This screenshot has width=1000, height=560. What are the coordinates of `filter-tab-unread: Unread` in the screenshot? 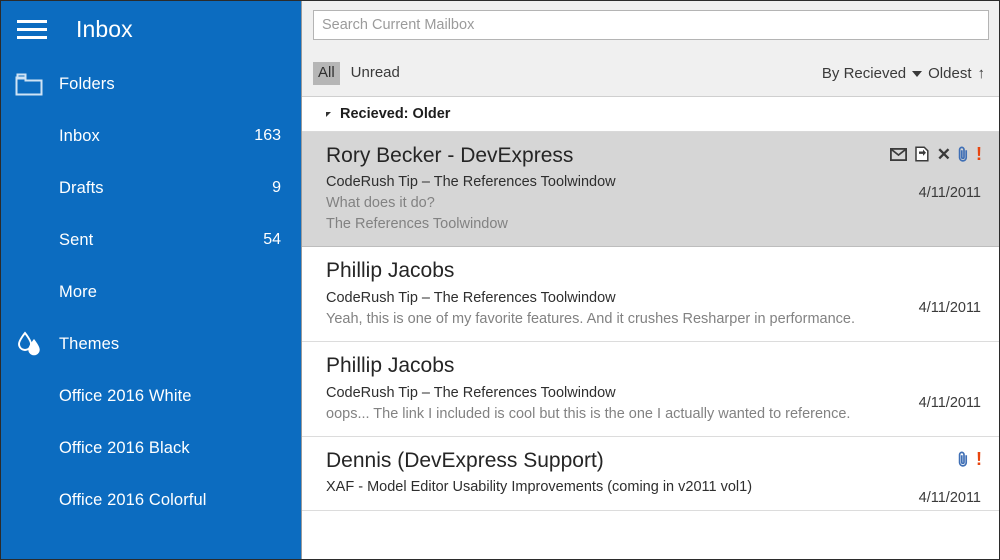 It's located at (375, 74).